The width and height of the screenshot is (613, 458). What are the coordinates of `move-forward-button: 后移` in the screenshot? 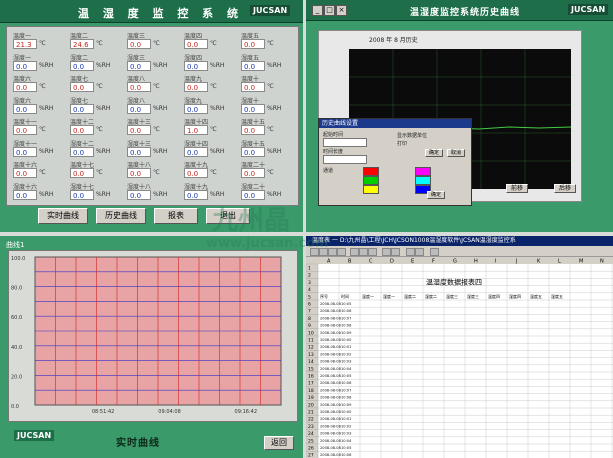 It's located at (565, 188).